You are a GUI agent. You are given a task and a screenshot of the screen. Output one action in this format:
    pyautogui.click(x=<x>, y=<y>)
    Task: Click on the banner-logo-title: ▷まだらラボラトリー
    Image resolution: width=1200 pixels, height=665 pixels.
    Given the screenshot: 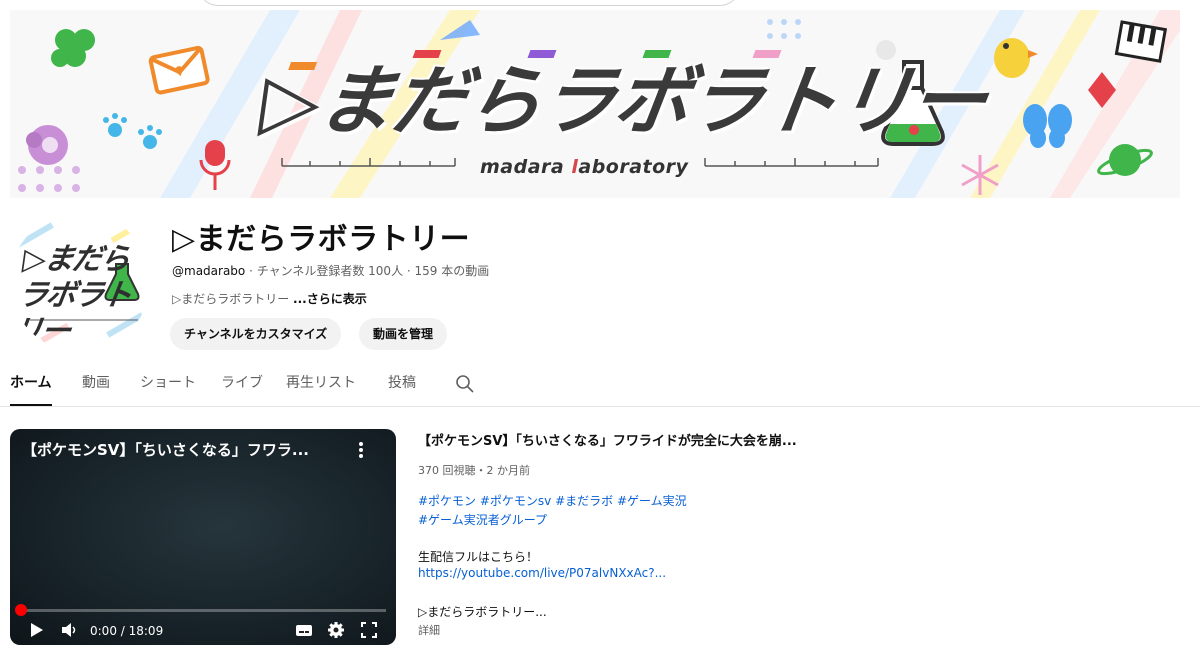 What is the action you would take?
    pyautogui.click(x=623, y=100)
    